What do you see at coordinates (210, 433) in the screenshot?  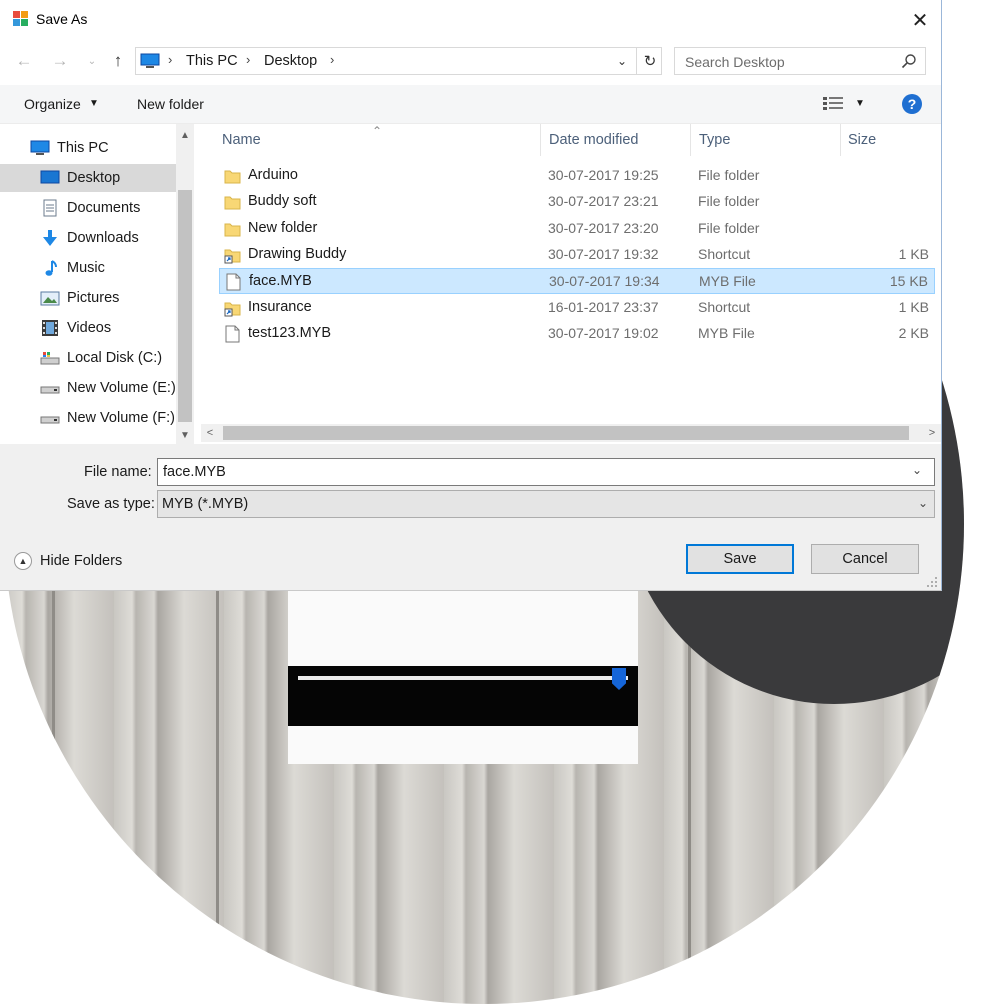 I see `scroll-left-icon: <` at bounding box center [210, 433].